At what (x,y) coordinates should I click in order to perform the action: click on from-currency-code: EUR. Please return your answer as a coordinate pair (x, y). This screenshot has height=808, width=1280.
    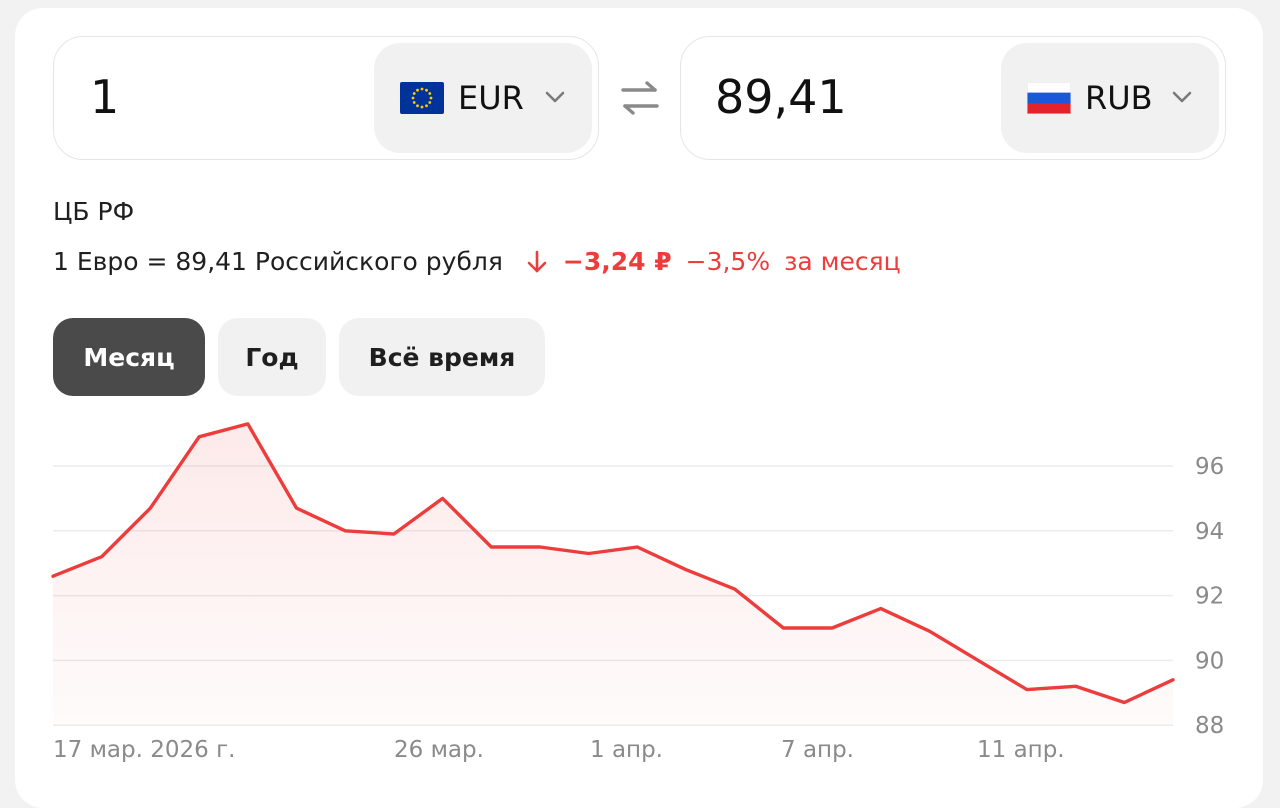
    Looking at the image, I should click on (491, 98).